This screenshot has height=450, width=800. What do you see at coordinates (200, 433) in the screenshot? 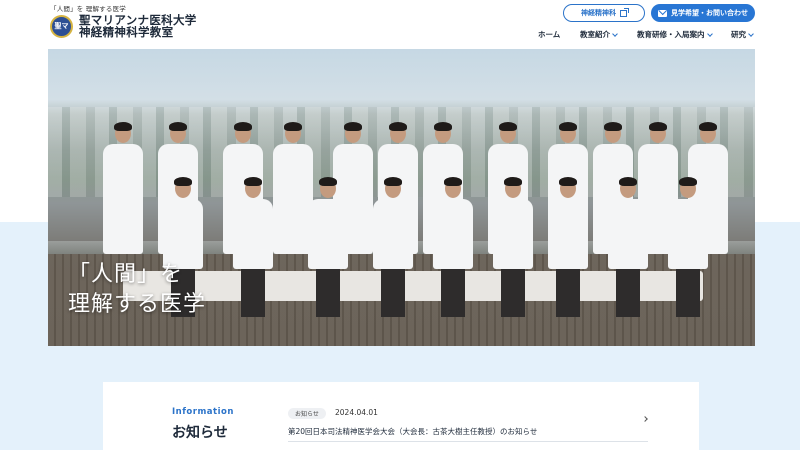
I see `info-heading-ja: お知らせ` at bounding box center [200, 433].